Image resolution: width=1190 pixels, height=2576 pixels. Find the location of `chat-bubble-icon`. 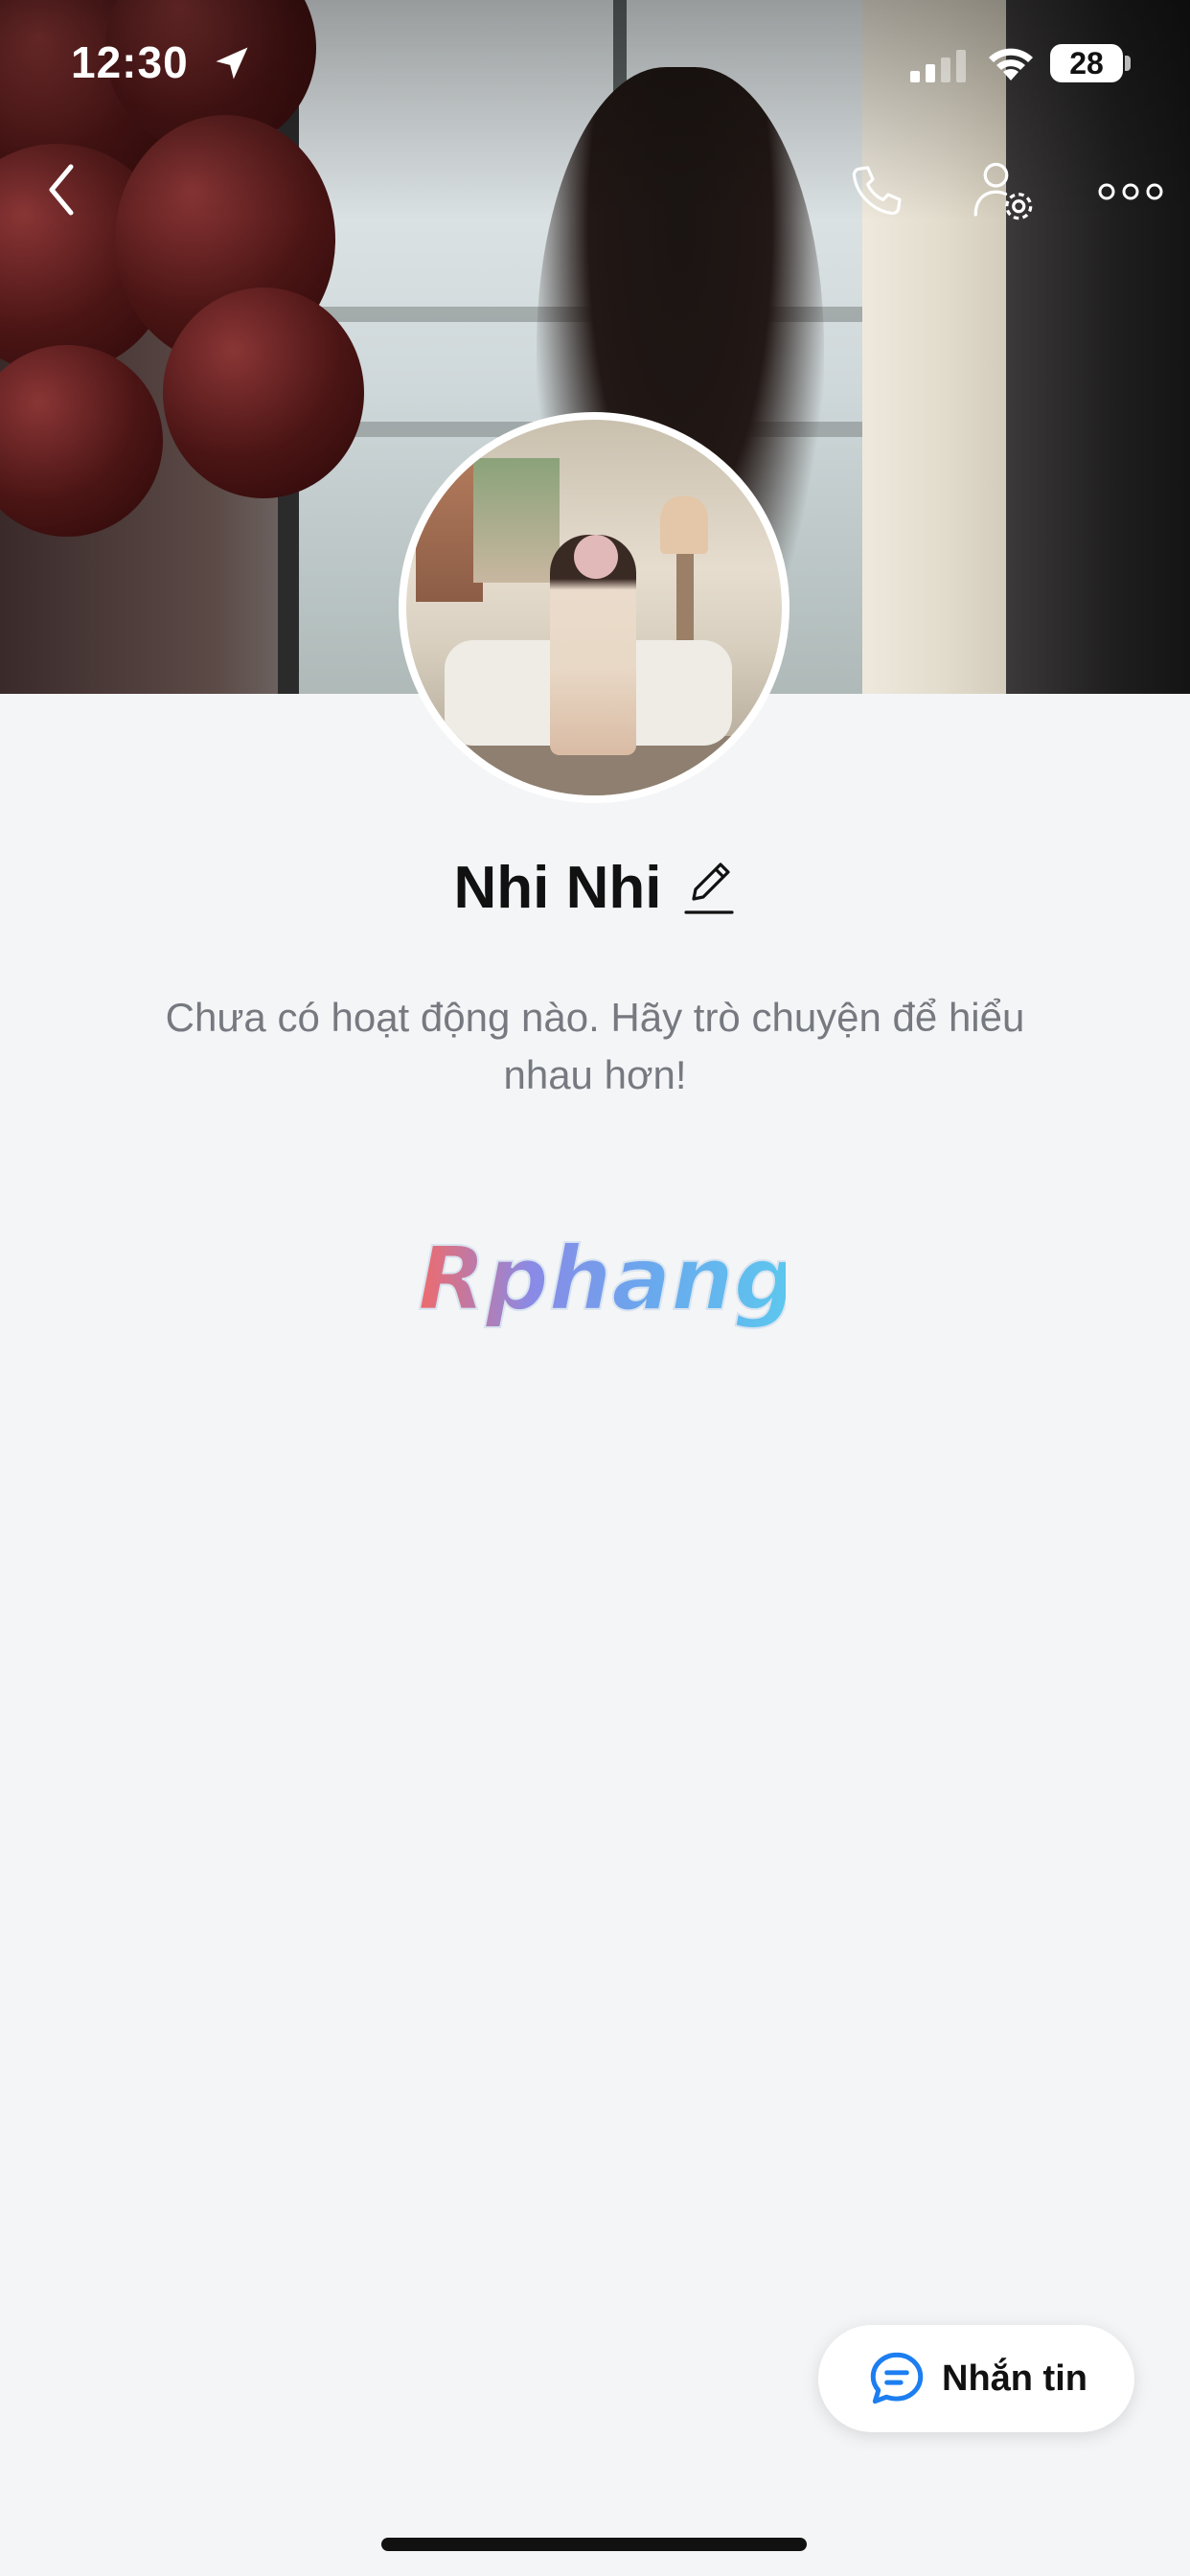

chat-bubble-icon is located at coordinates (897, 2378).